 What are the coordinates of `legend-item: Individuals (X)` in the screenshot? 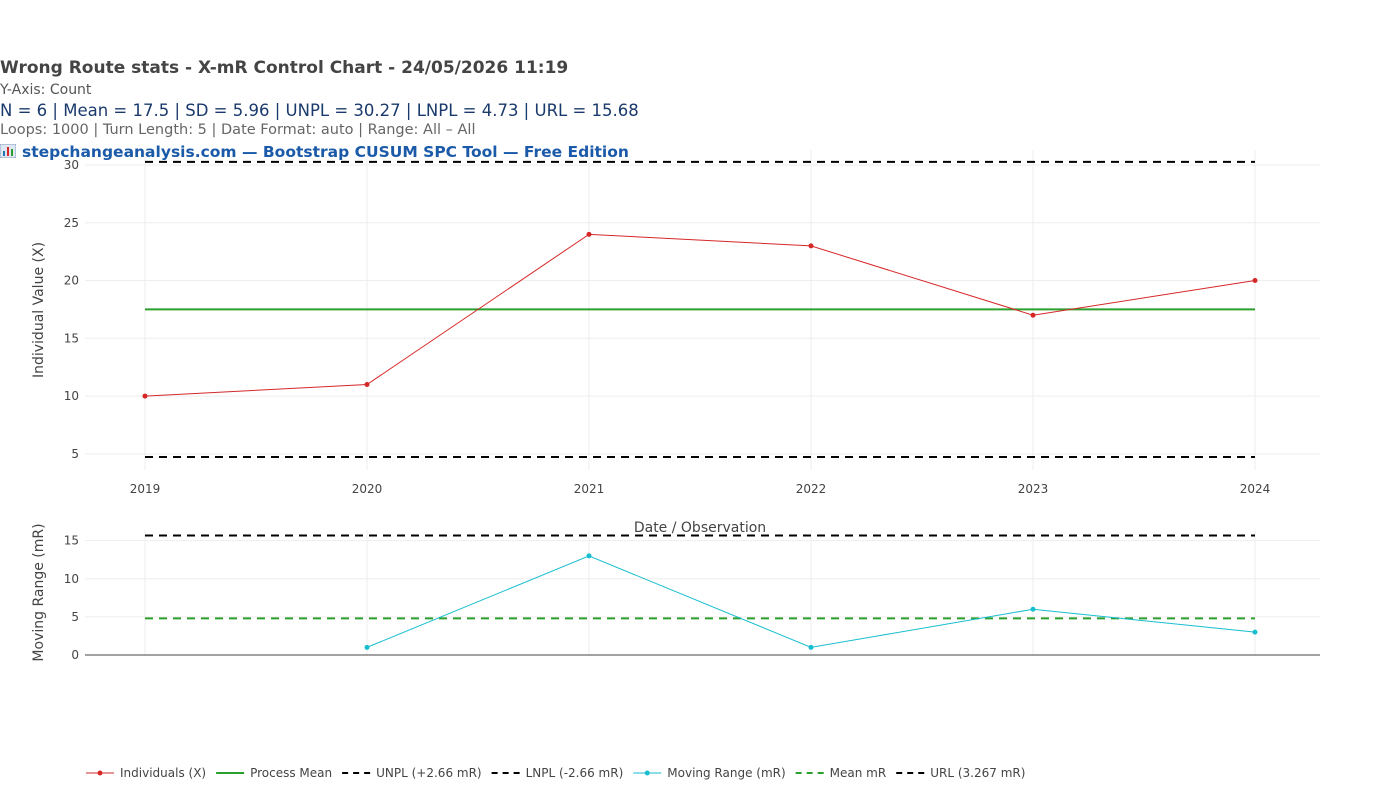 It's located at (146, 773).